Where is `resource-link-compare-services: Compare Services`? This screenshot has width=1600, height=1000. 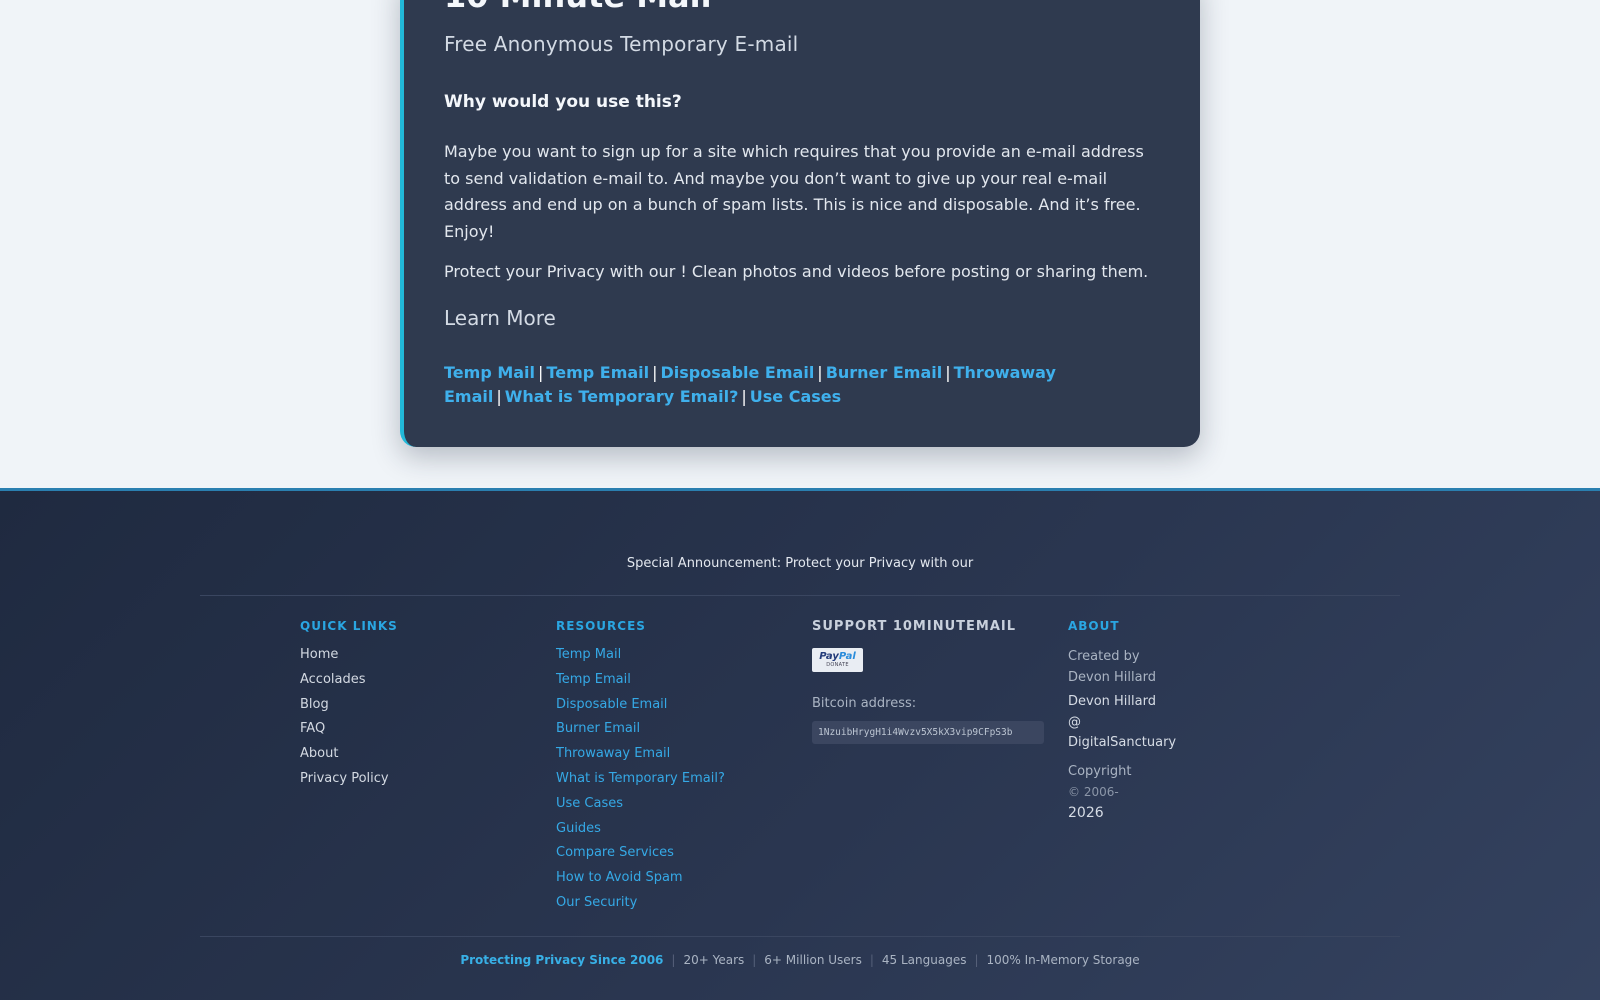 resource-link-compare-services: Compare Services is located at coordinates (615, 852).